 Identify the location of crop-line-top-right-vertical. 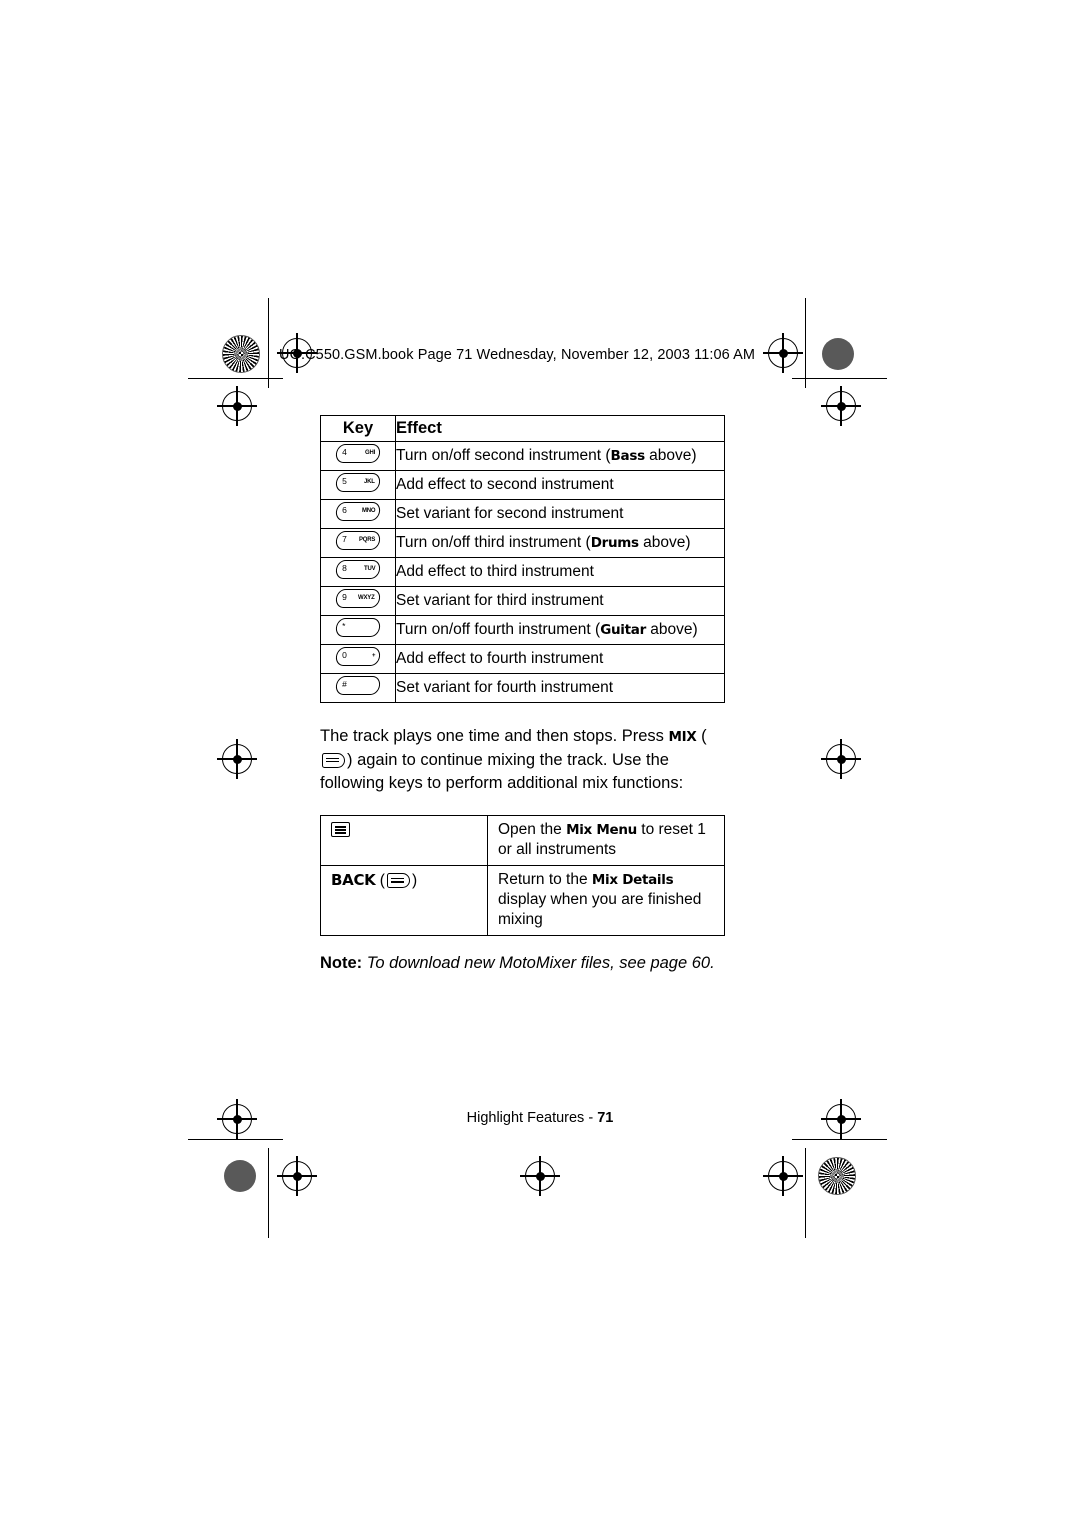
(806, 343).